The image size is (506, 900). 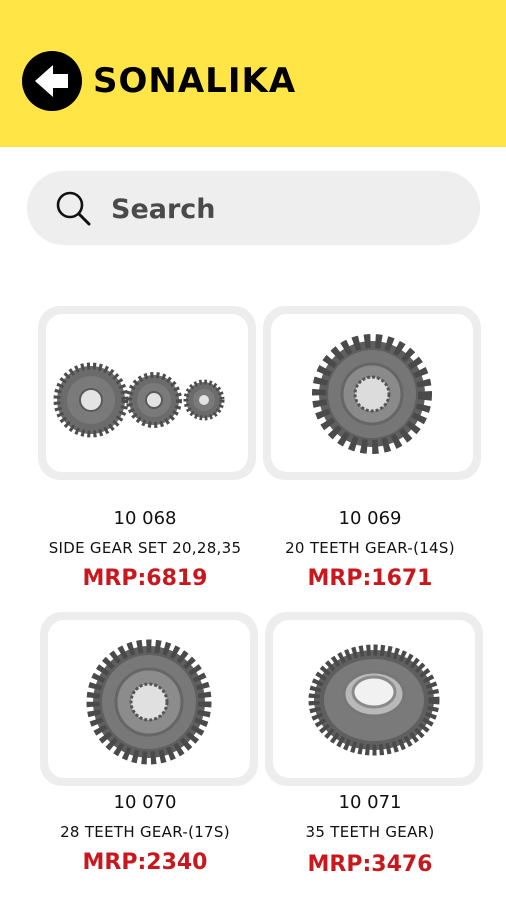 What do you see at coordinates (281, 209) in the screenshot?
I see `search-input` at bounding box center [281, 209].